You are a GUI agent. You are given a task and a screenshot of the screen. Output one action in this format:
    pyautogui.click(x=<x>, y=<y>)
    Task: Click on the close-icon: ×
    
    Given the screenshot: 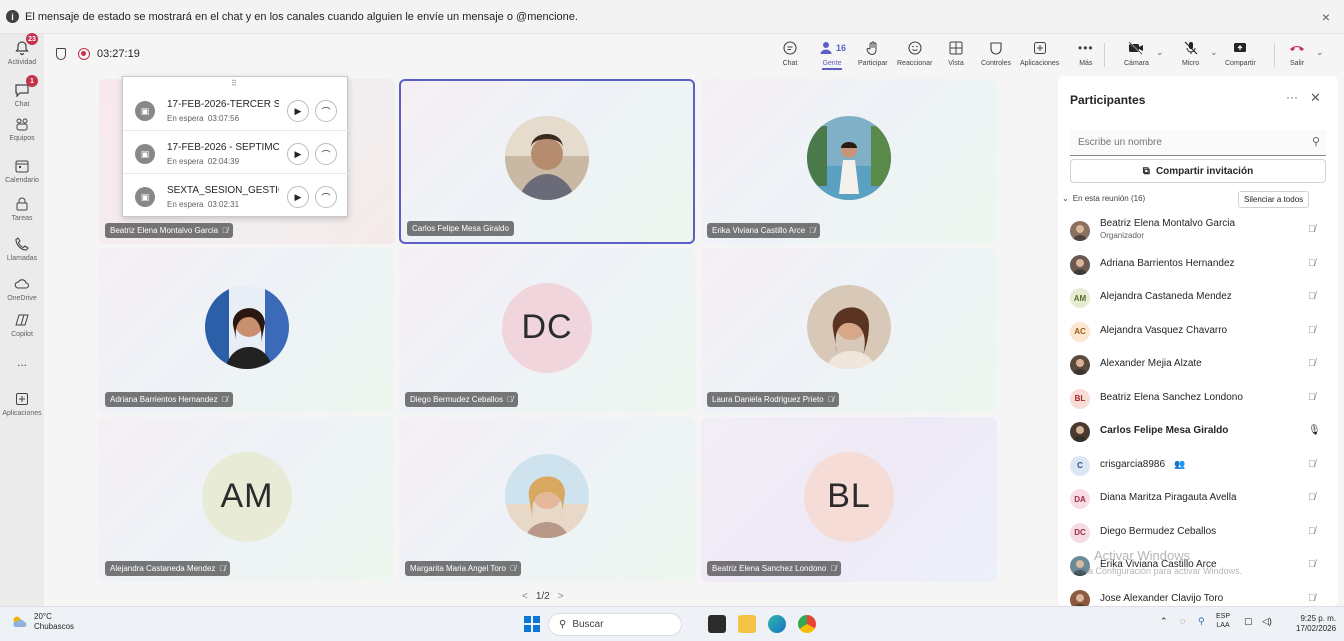 What is the action you would take?
    pyautogui.click(x=1326, y=17)
    